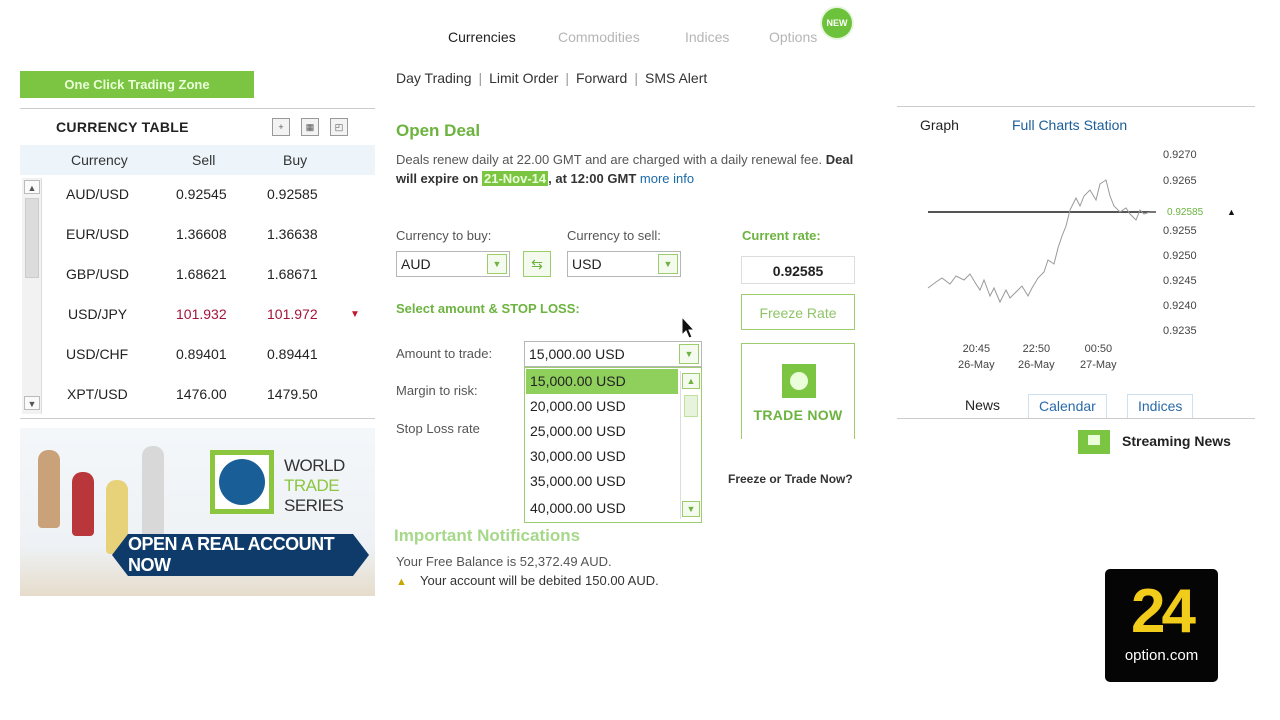  Describe the element at coordinates (798, 270) in the screenshot. I see `current-rate-value: 0.92585` at that location.